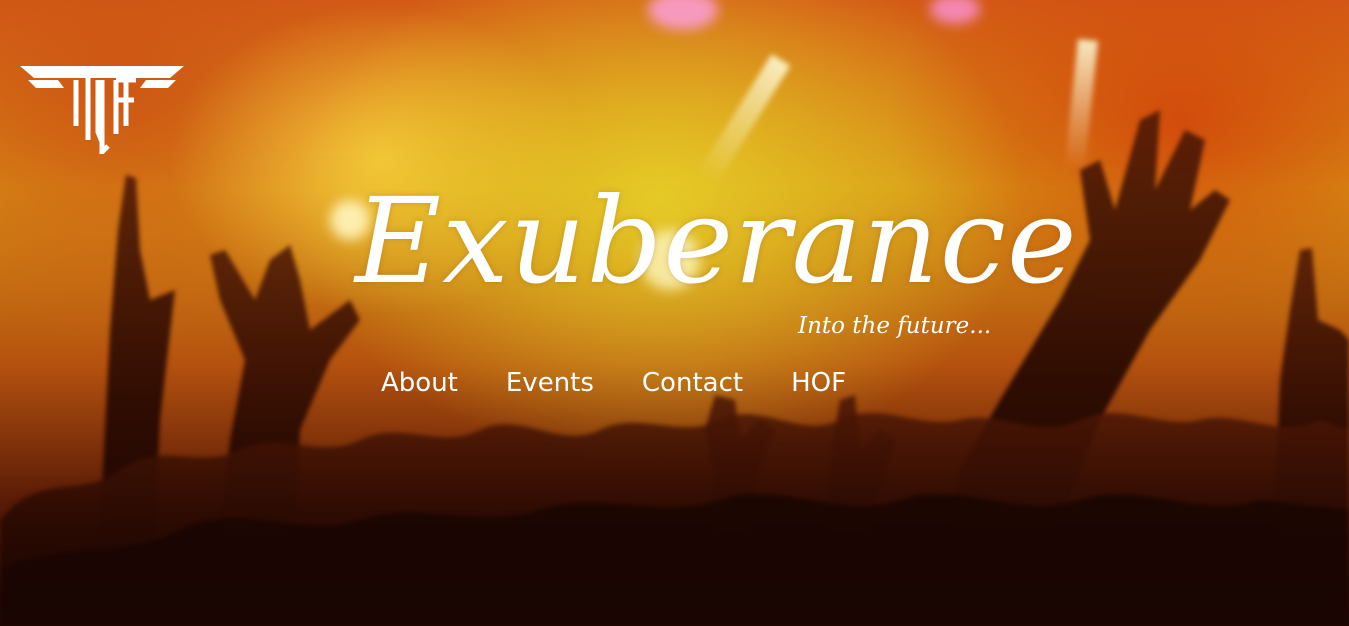  What do you see at coordinates (716, 241) in the screenshot?
I see `site-title: Exuberance` at bounding box center [716, 241].